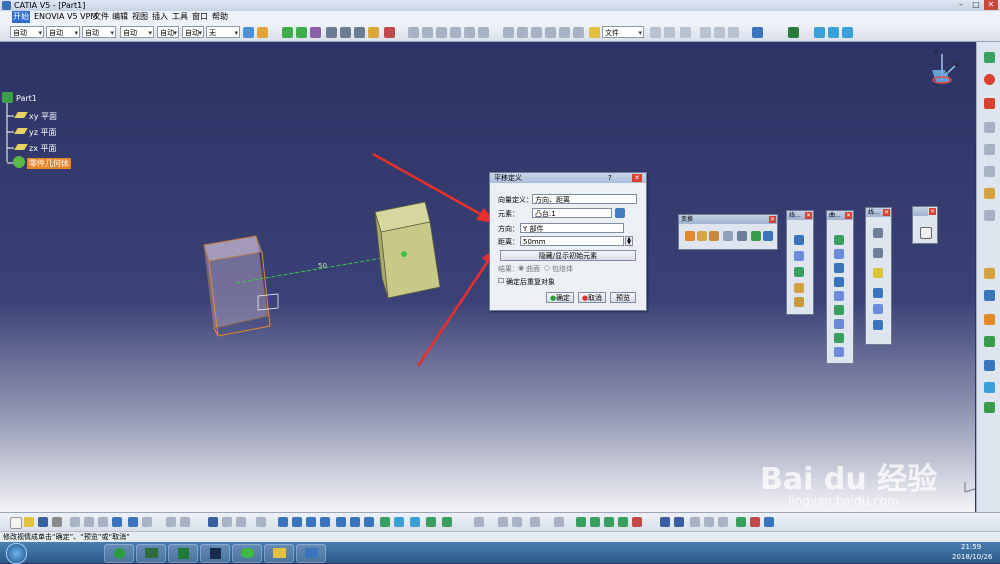  I want to click on tree-root: Part1, so click(26, 98).